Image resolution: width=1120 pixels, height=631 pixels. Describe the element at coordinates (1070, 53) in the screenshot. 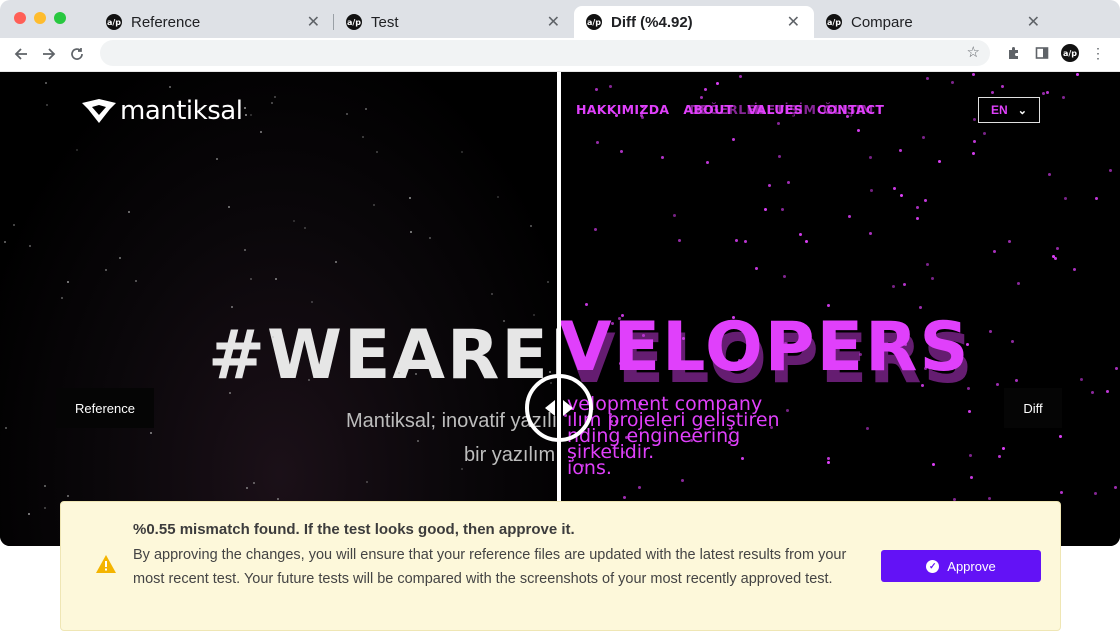

I see `profile-avatar: a/p` at that location.